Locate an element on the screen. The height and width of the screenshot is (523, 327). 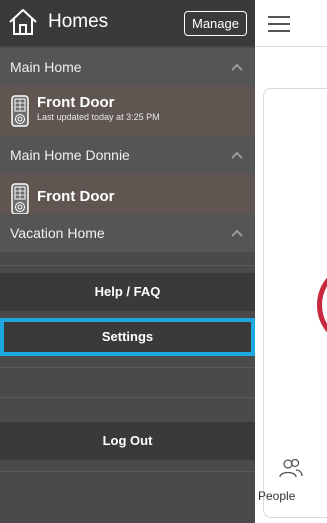
lock-last-updated: Last updated today at 3:25 PM is located at coordinates (98, 117).